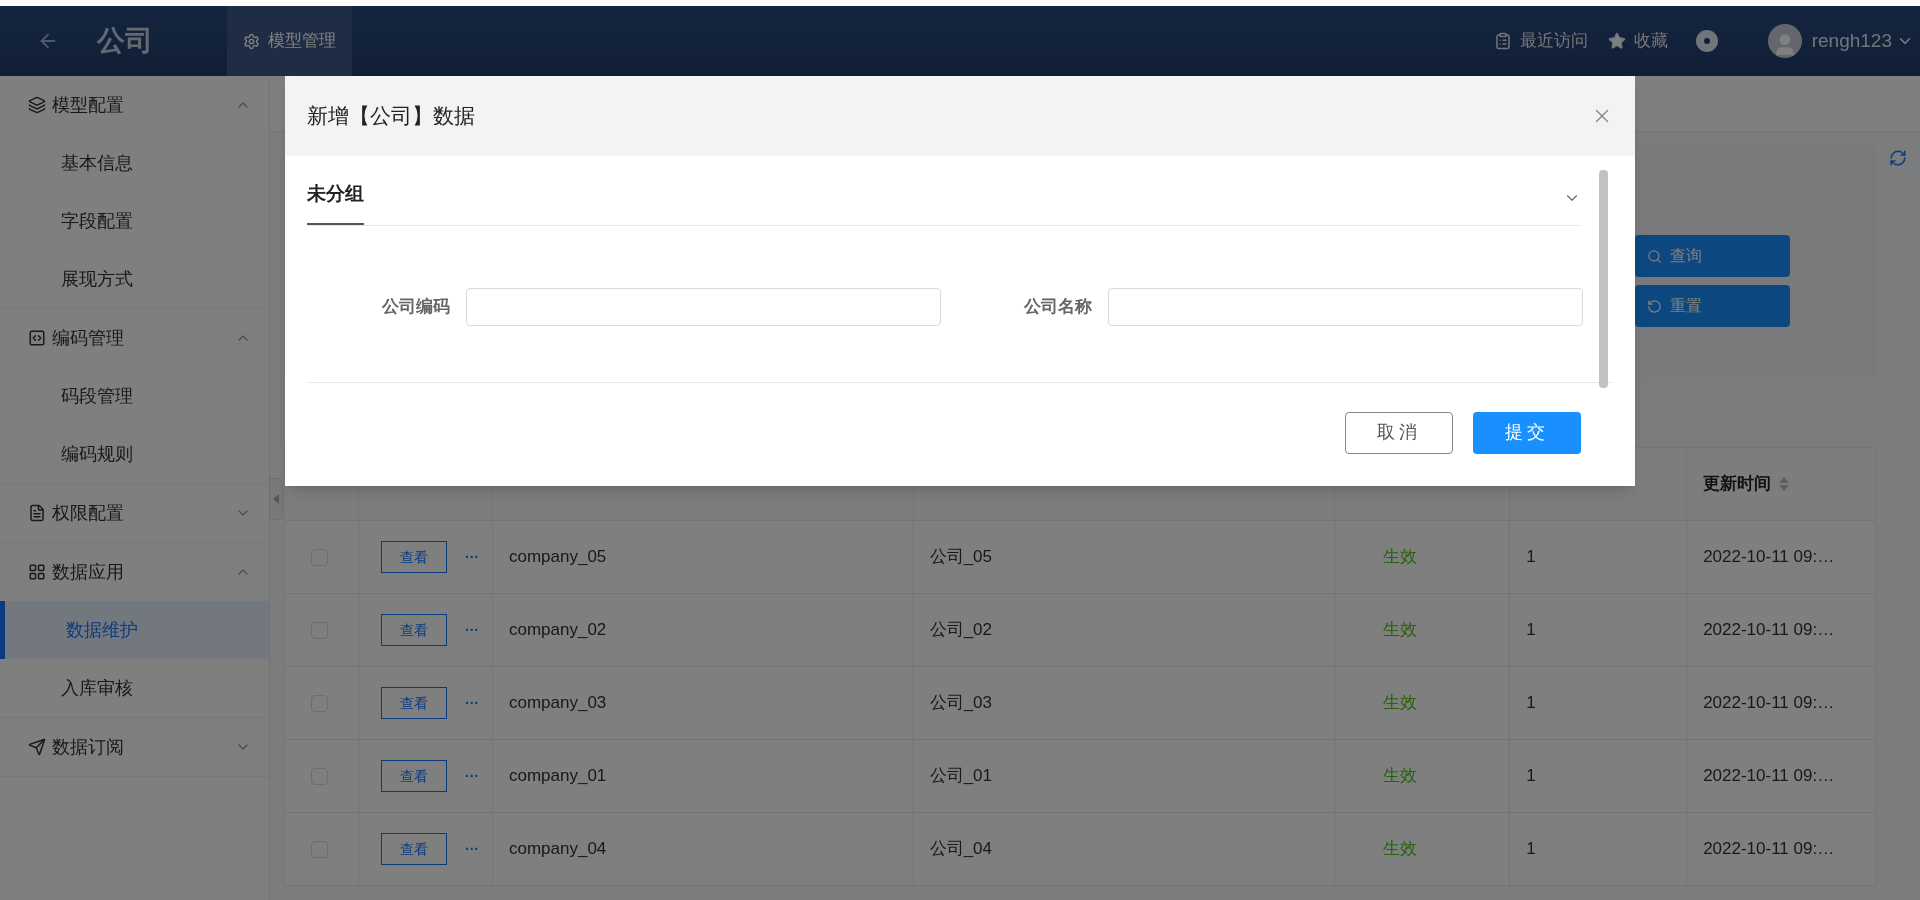 This screenshot has width=1920, height=900. What do you see at coordinates (134, 338) in the screenshot?
I see `menu-group: 编码管理` at bounding box center [134, 338].